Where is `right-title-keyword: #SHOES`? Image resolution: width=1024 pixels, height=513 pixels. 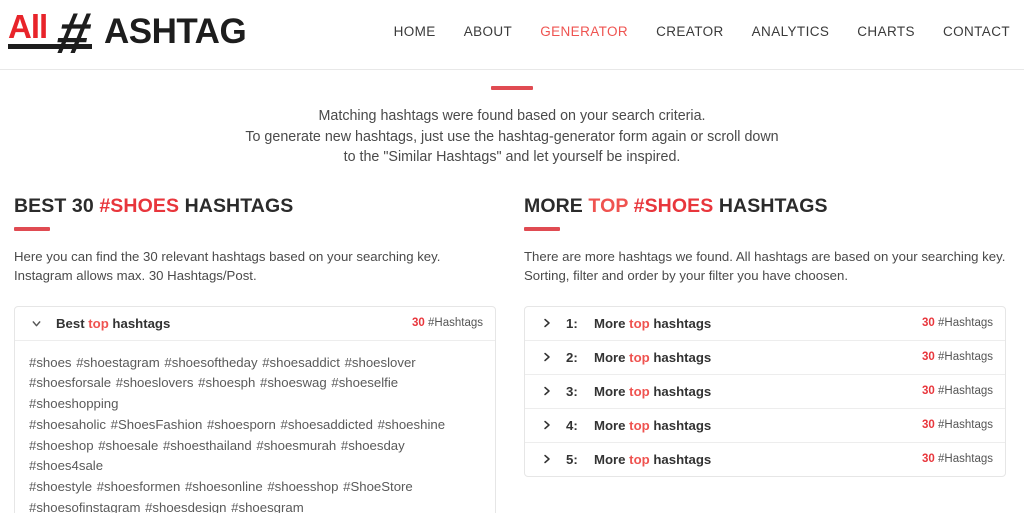
right-title-keyword: #SHOES is located at coordinates (673, 205).